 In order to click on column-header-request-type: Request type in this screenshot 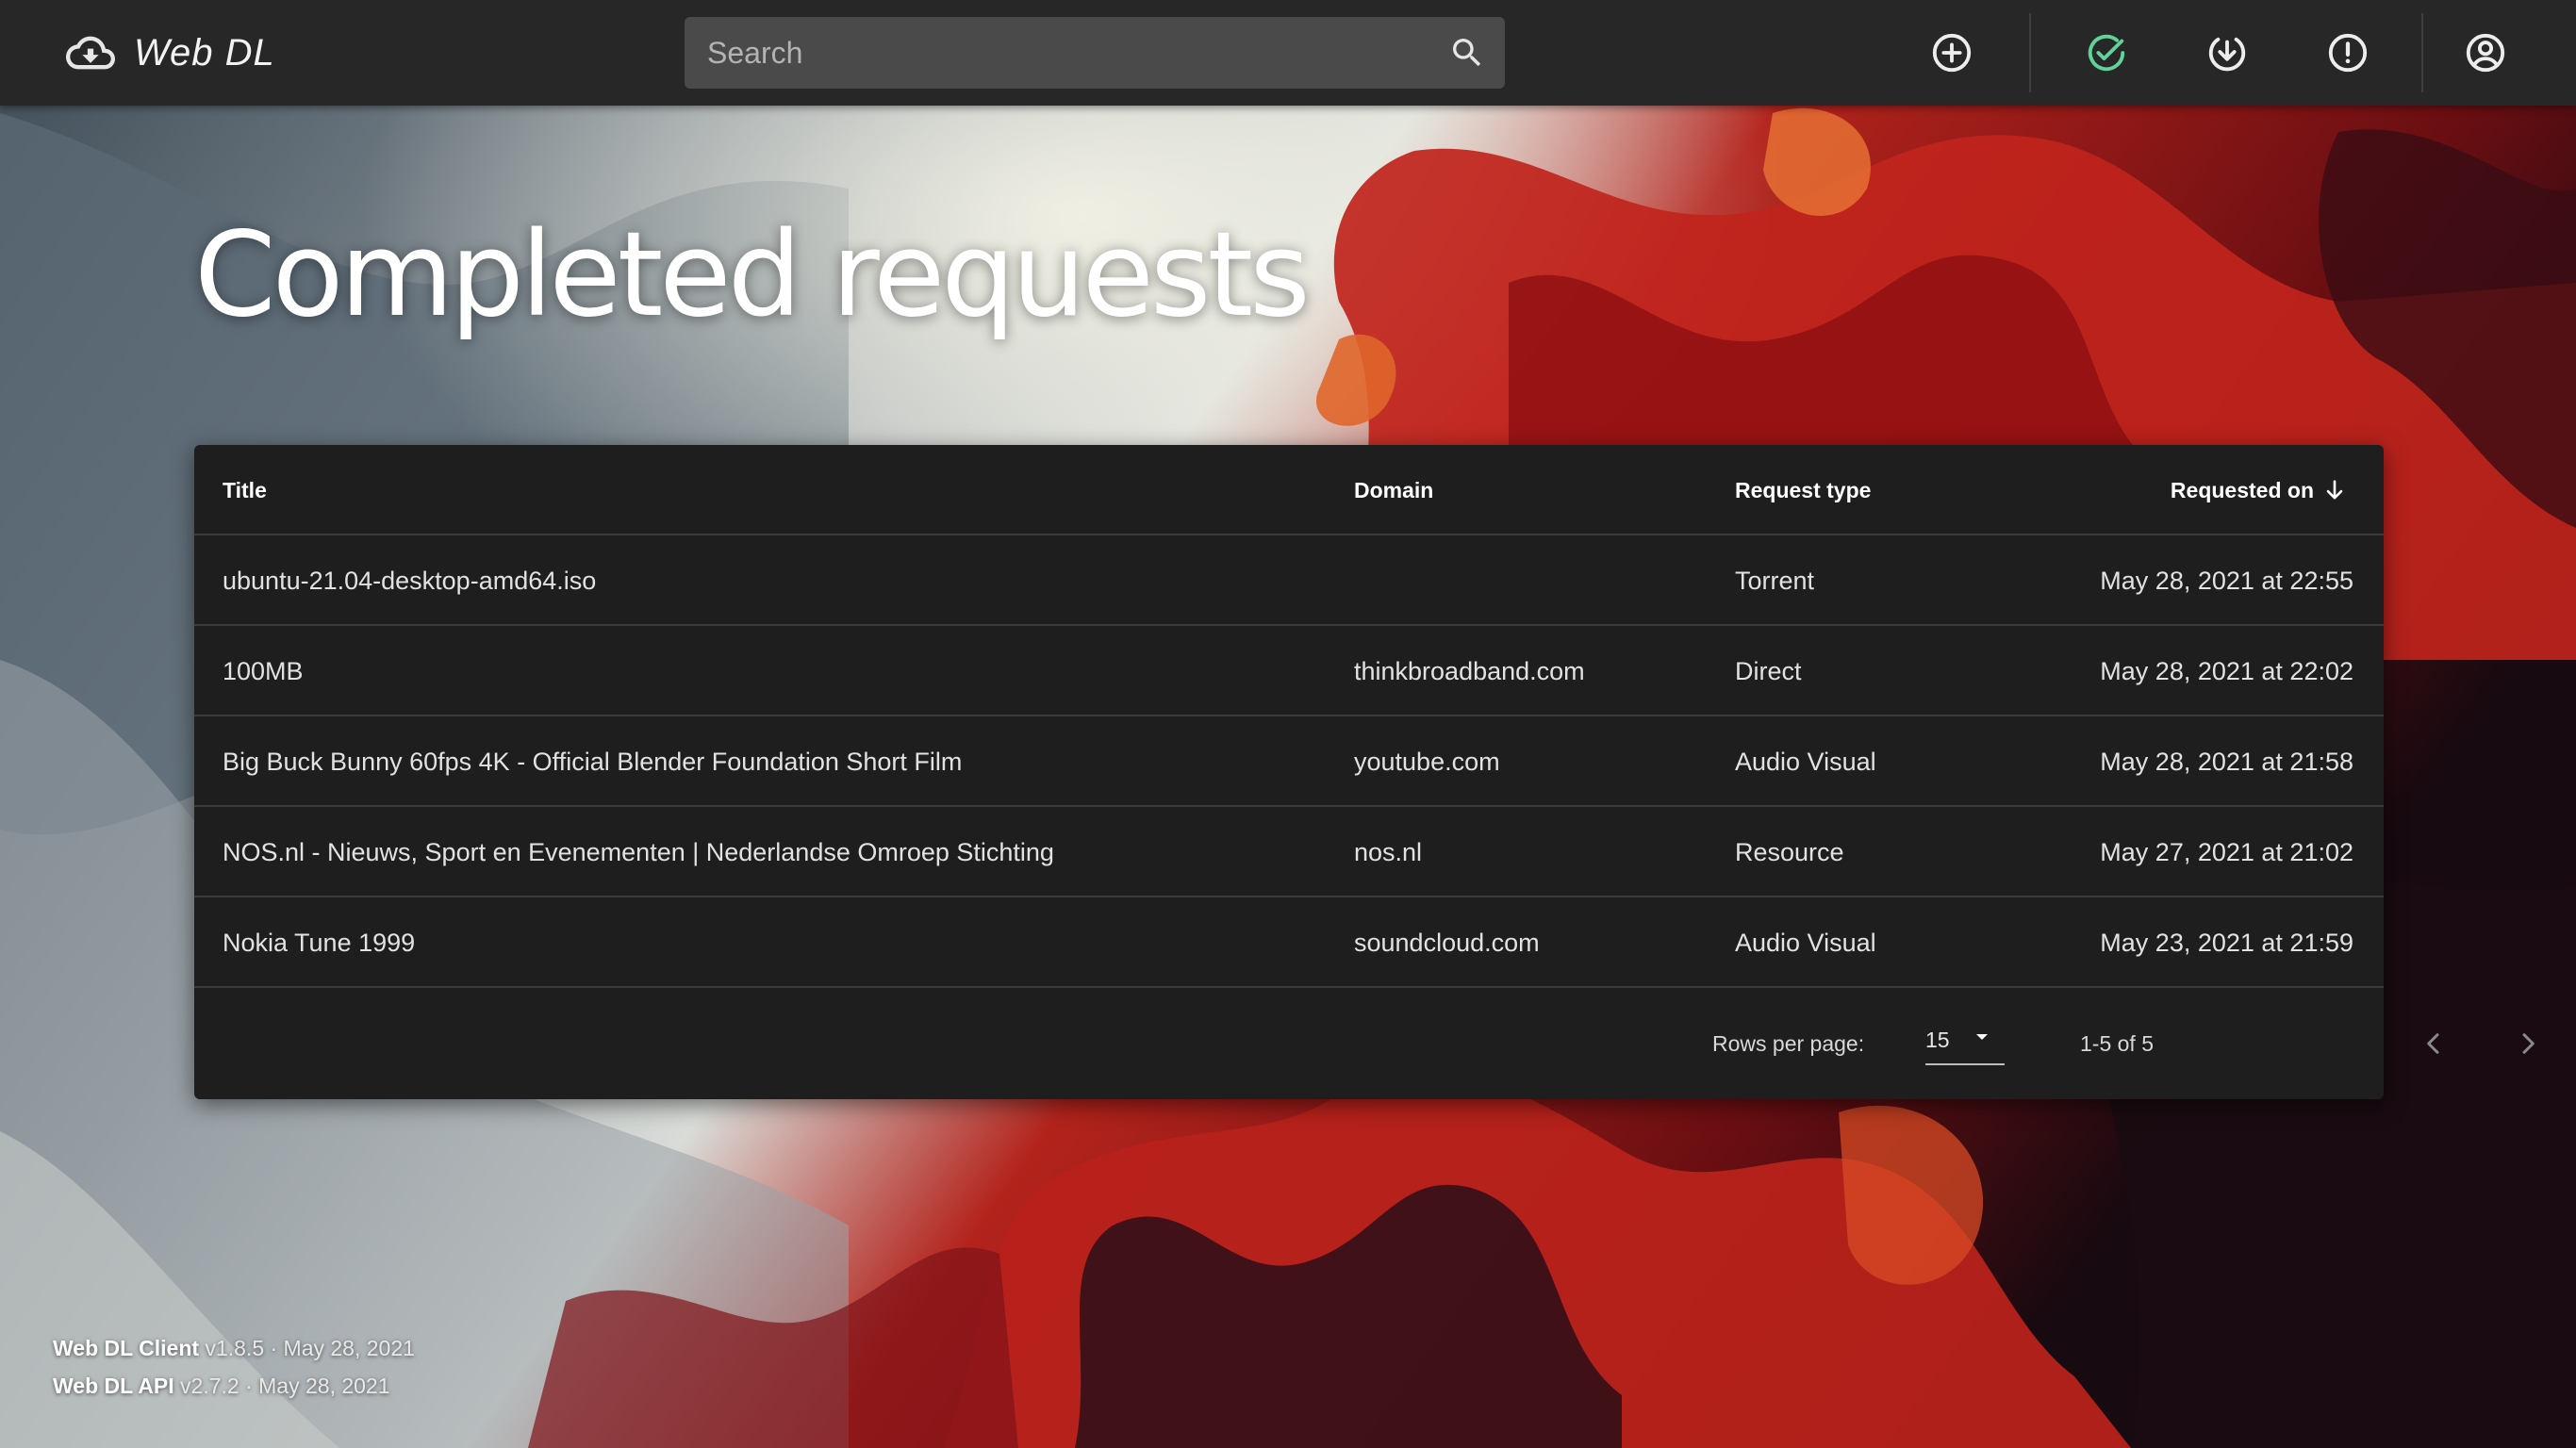, I will do `click(1803, 490)`.